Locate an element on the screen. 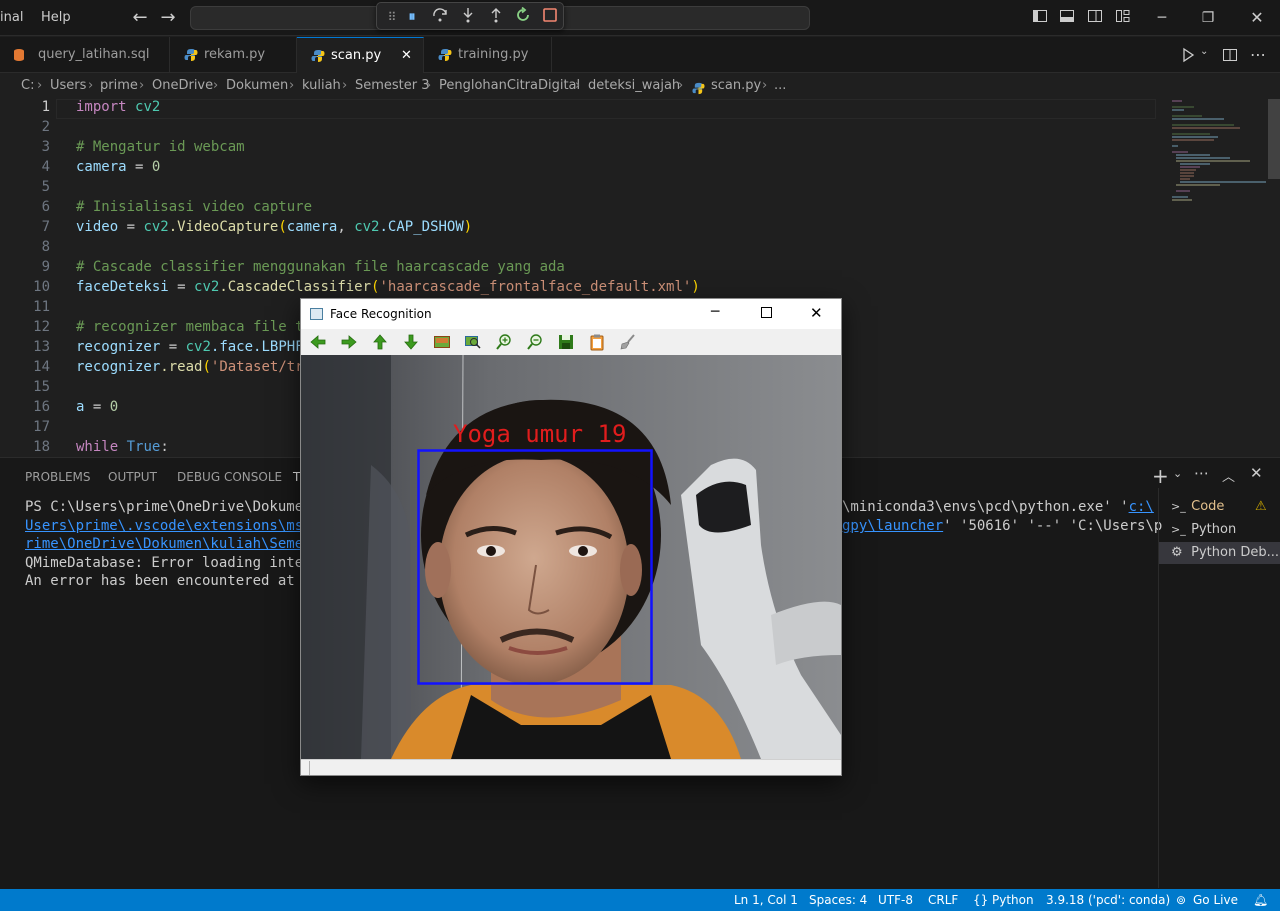 This screenshot has height=911, width=1280. line-number: 8 is located at coordinates (45, 247).